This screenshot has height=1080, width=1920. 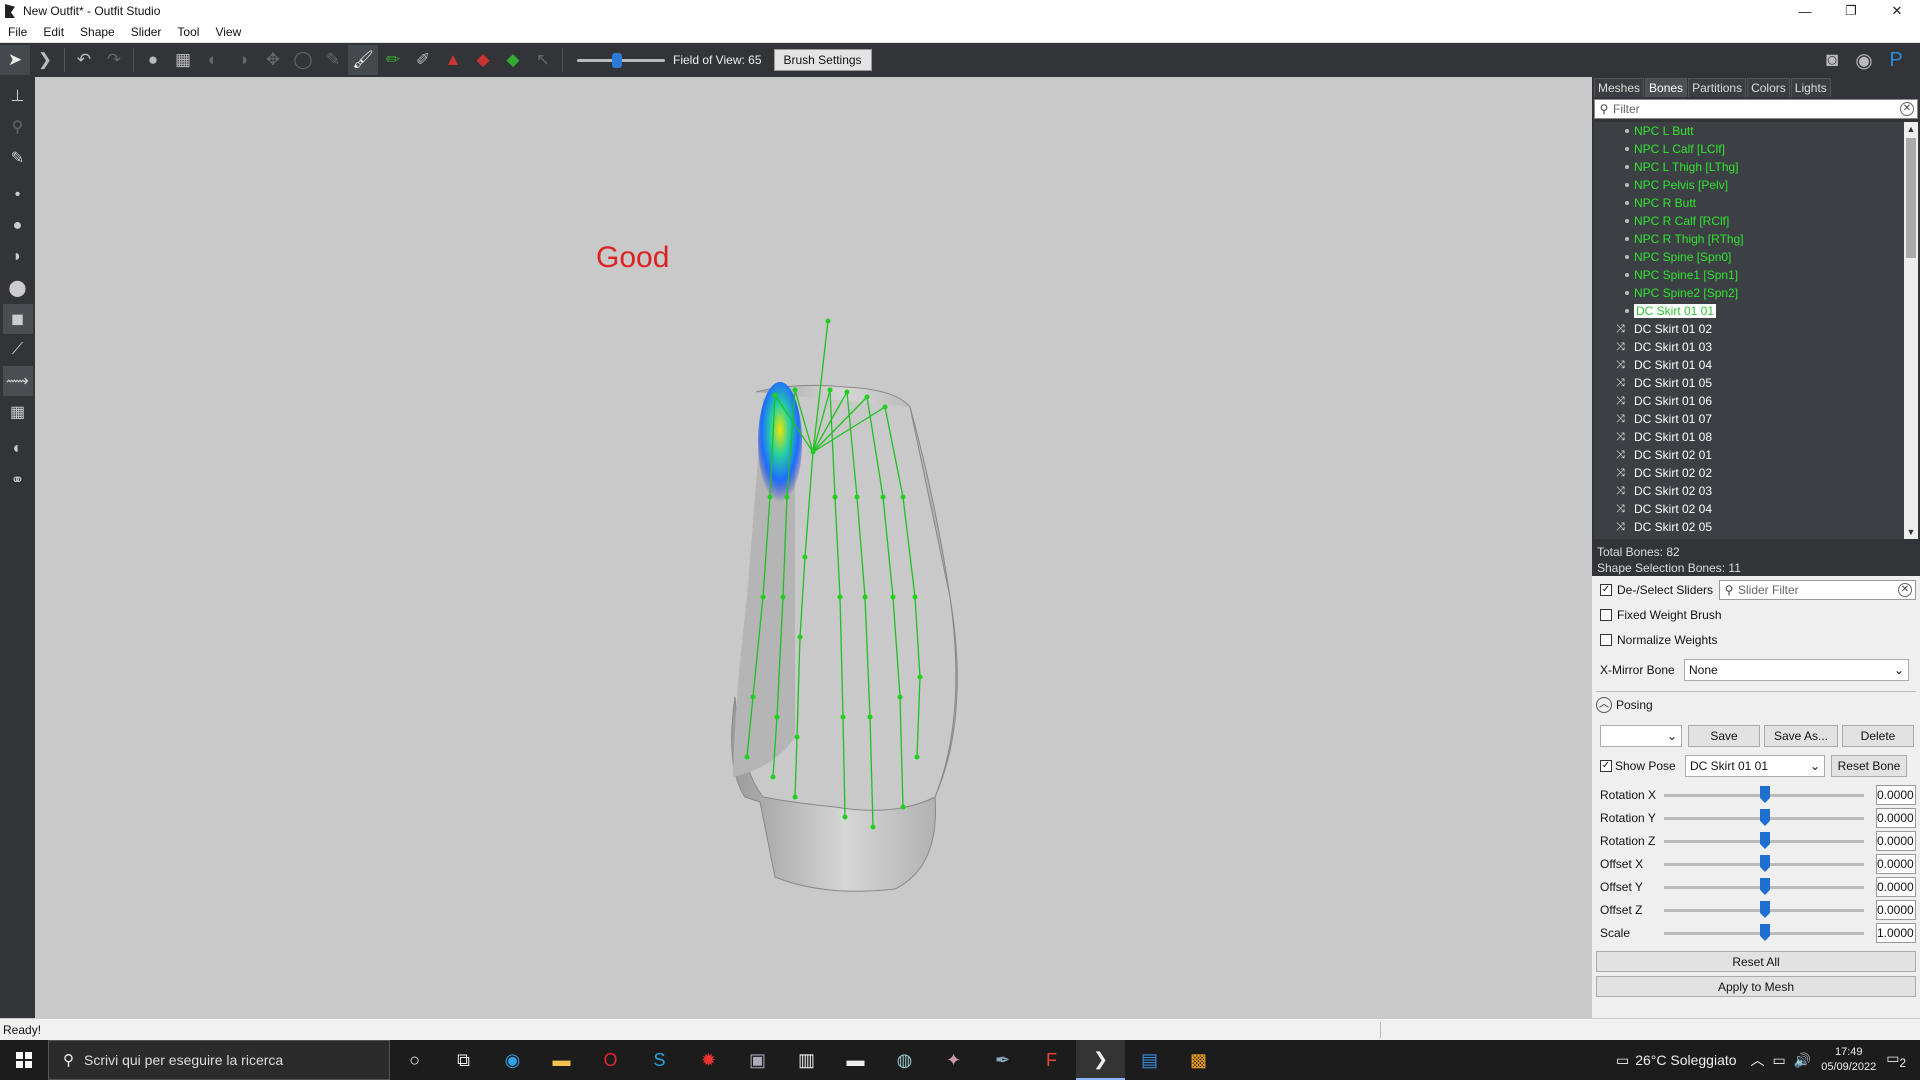 I want to click on weather-text: 26°C Soleggiato, so click(x=1685, y=1060).